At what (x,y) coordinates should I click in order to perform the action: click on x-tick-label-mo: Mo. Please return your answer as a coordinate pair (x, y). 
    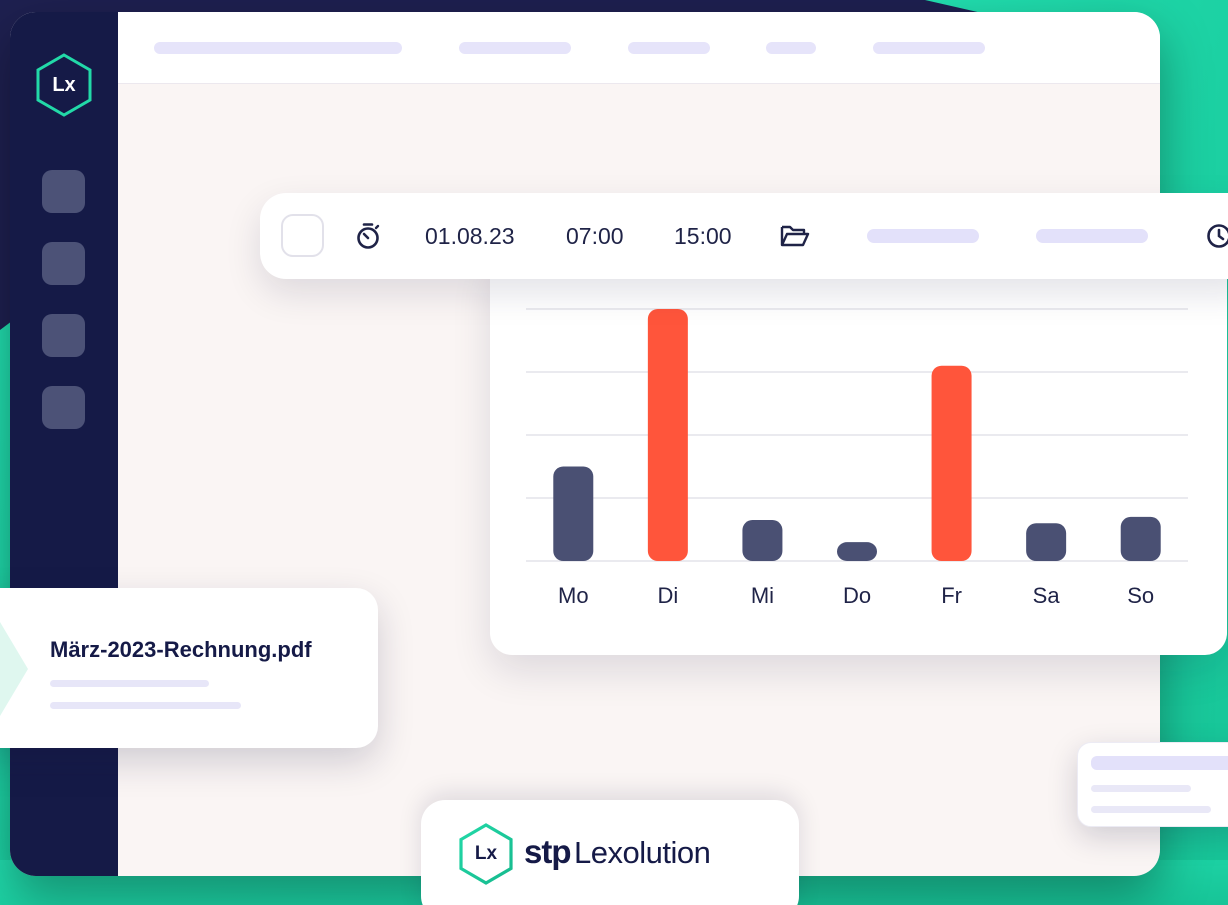
    Looking at the image, I should click on (573, 595).